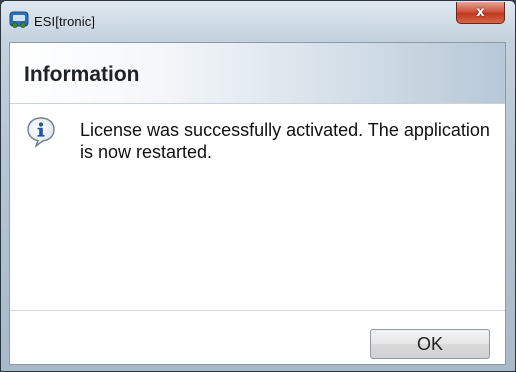 The width and height of the screenshot is (516, 372). What do you see at coordinates (41, 132) in the screenshot?
I see `info-icon` at bounding box center [41, 132].